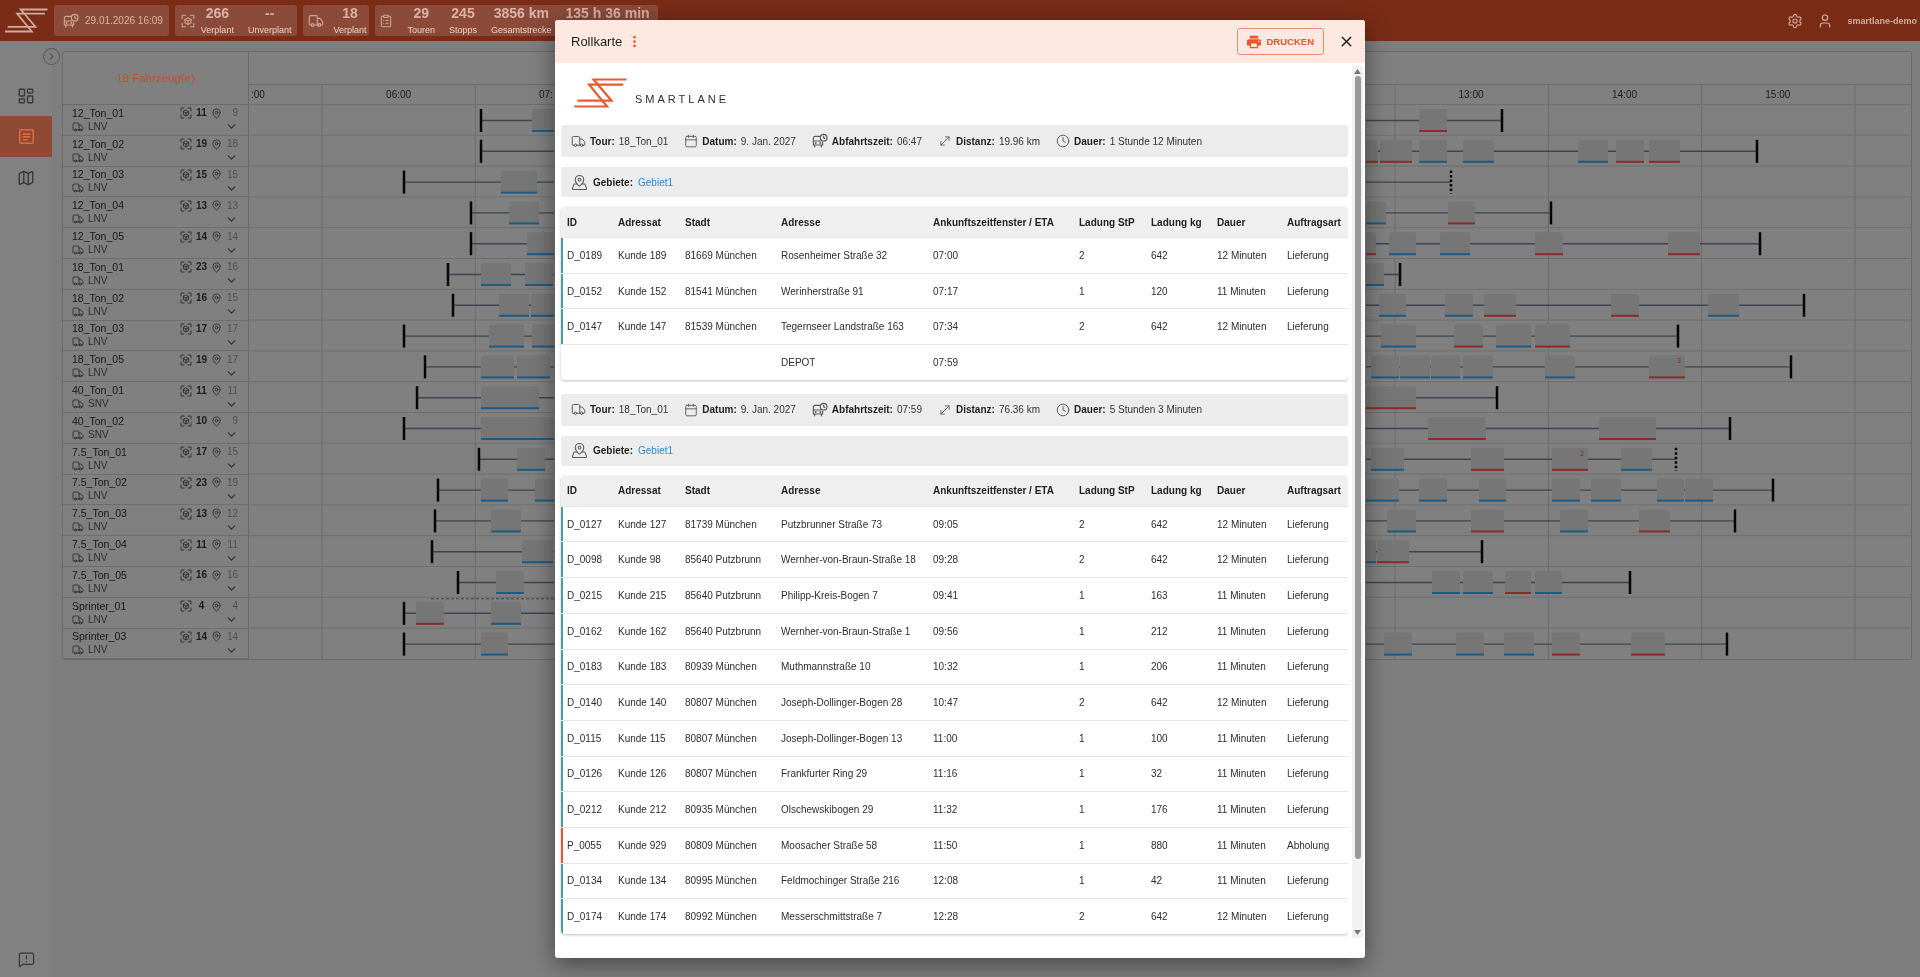  I want to click on vehicle-name: 7.5_Ton_03, so click(99, 514).